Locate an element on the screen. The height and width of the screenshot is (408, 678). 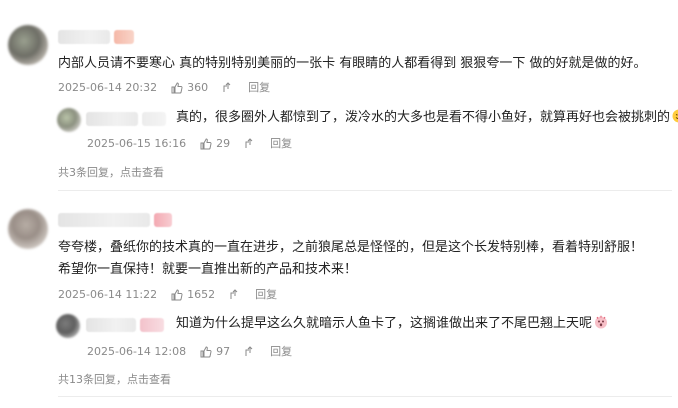
comment-date: 2025-06-14 11:22 is located at coordinates (108, 294).